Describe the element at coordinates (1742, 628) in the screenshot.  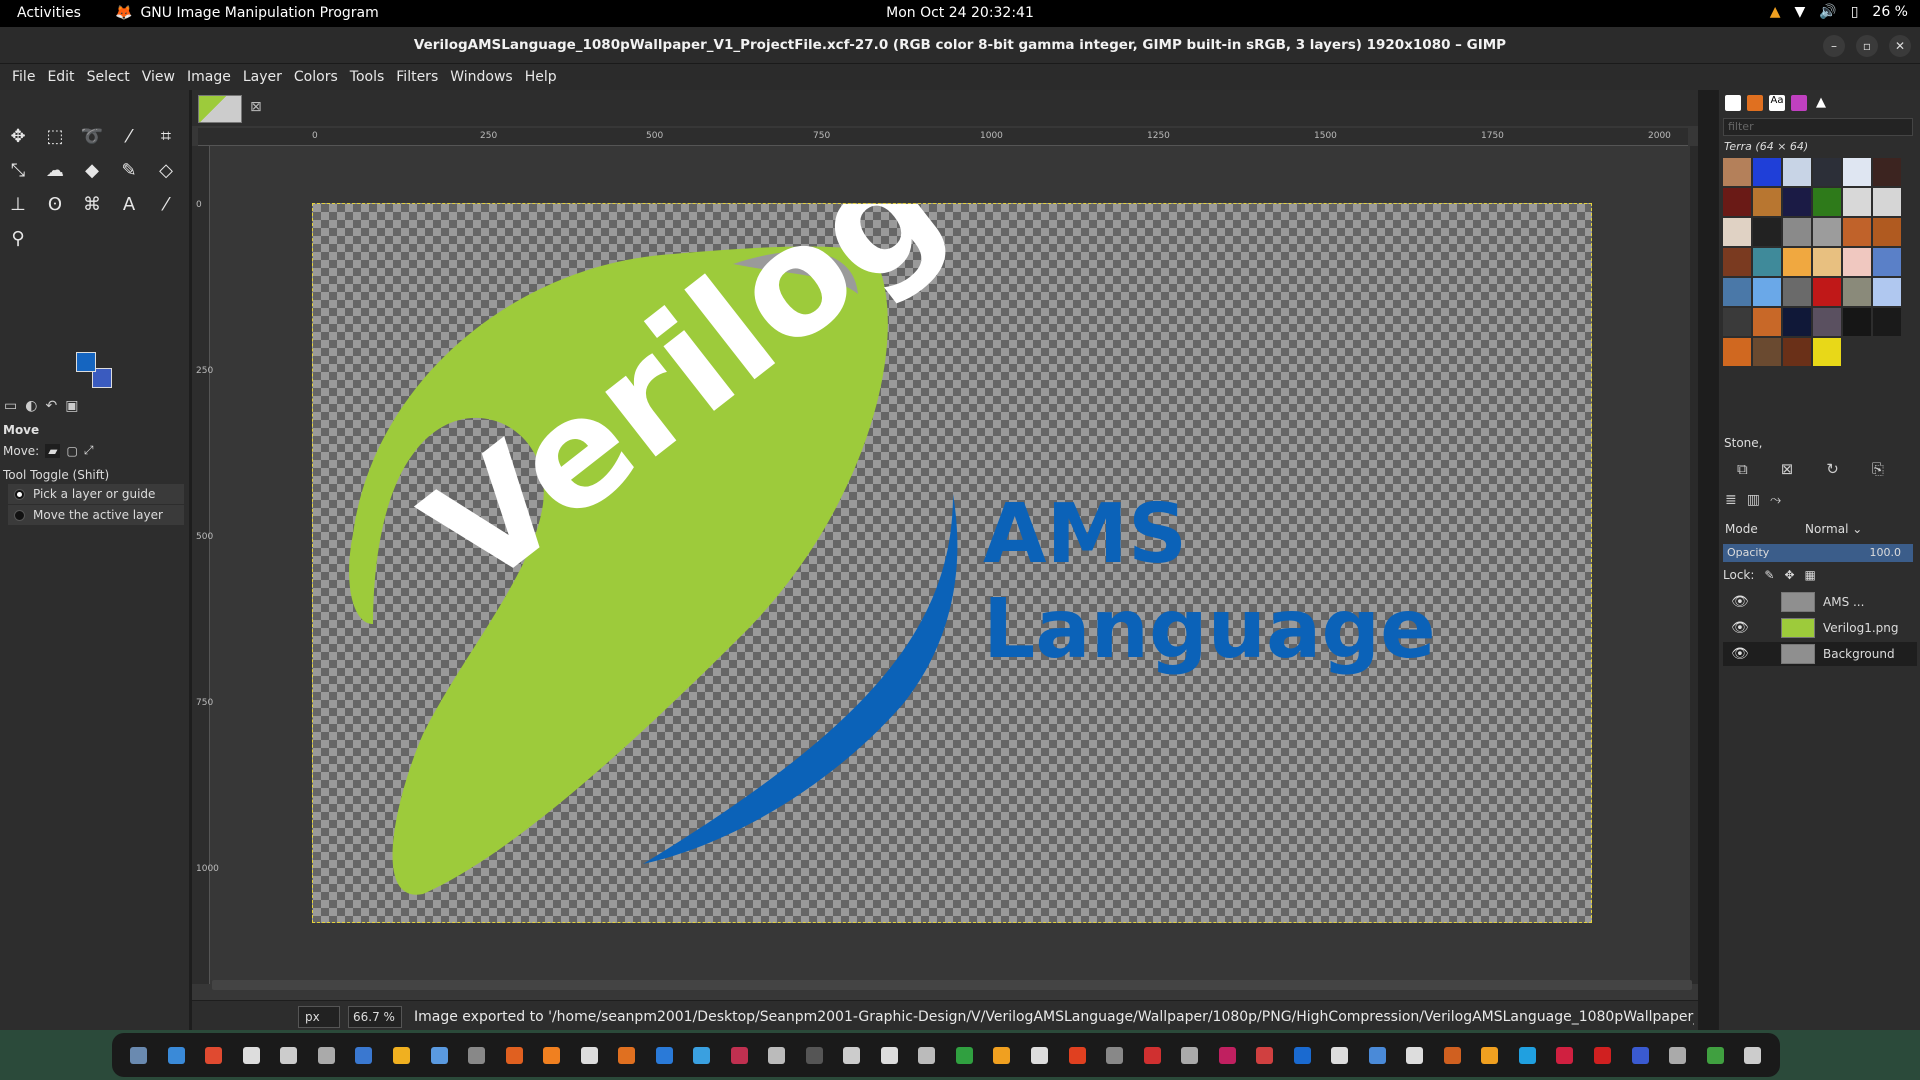
I see `visibility-eye-icon: 👁` at that location.